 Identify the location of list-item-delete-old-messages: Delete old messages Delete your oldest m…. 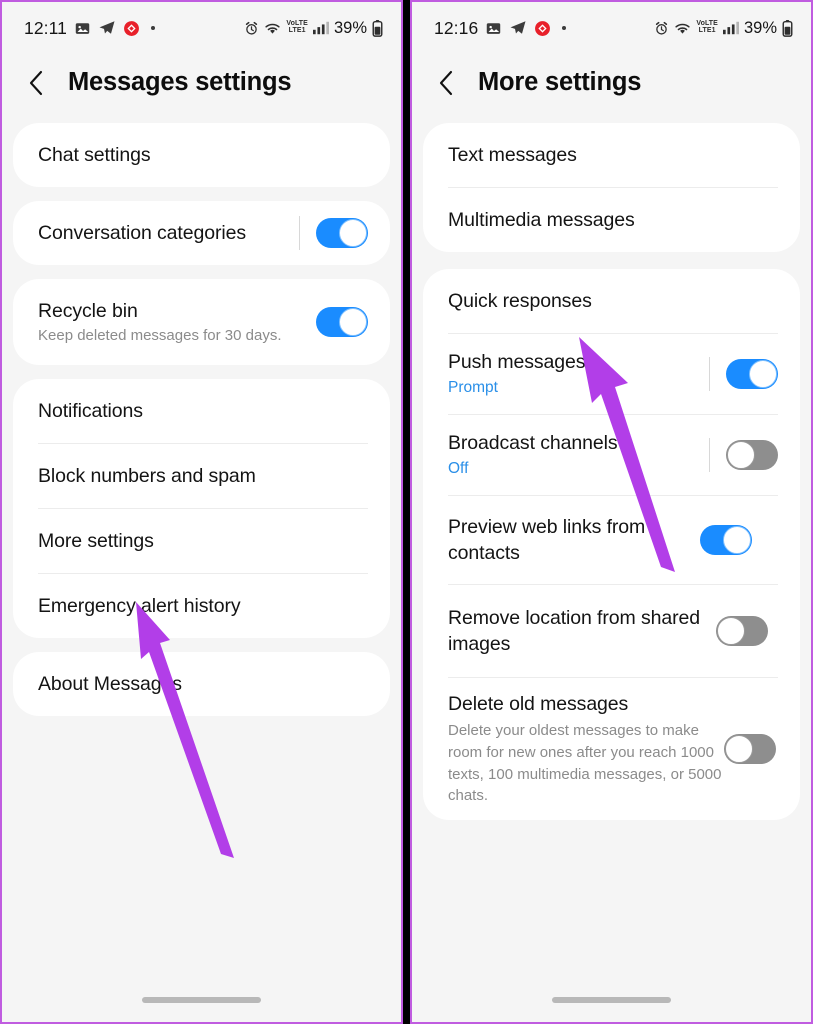
(611, 749).